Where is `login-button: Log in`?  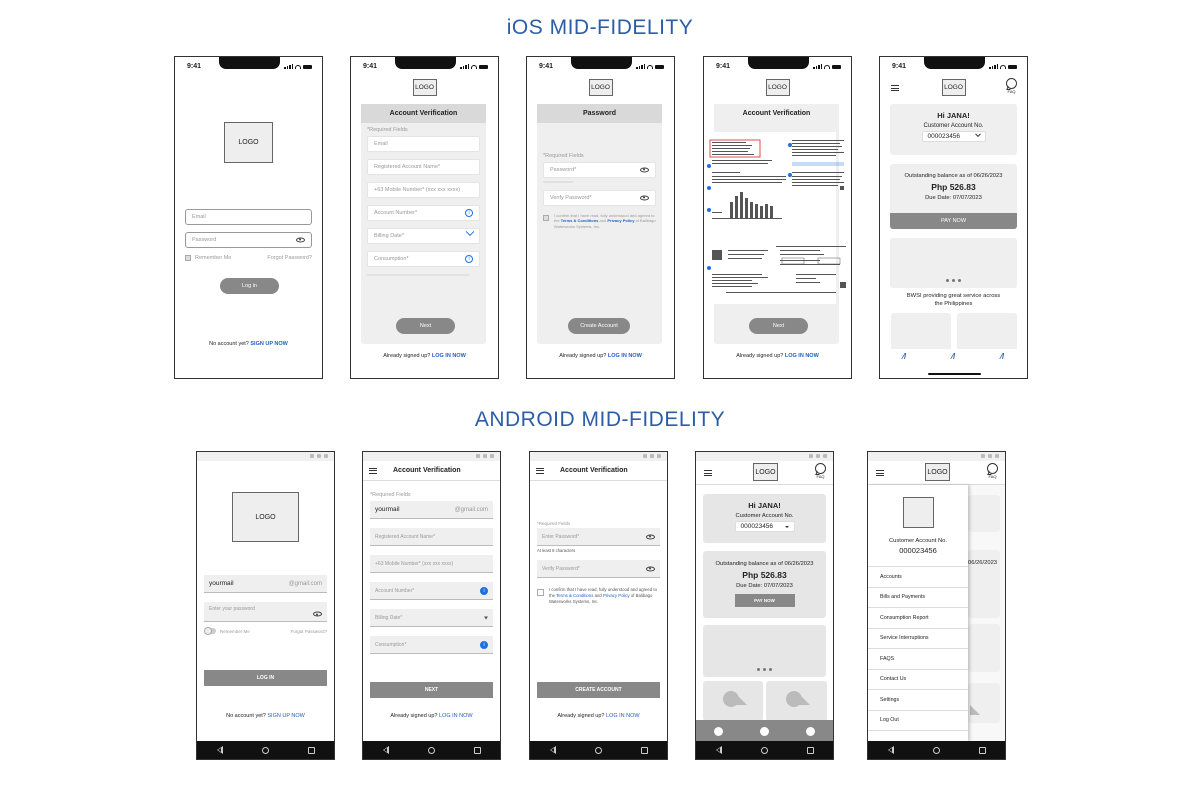
login-button: Log in is located at coordinates (249, 286).